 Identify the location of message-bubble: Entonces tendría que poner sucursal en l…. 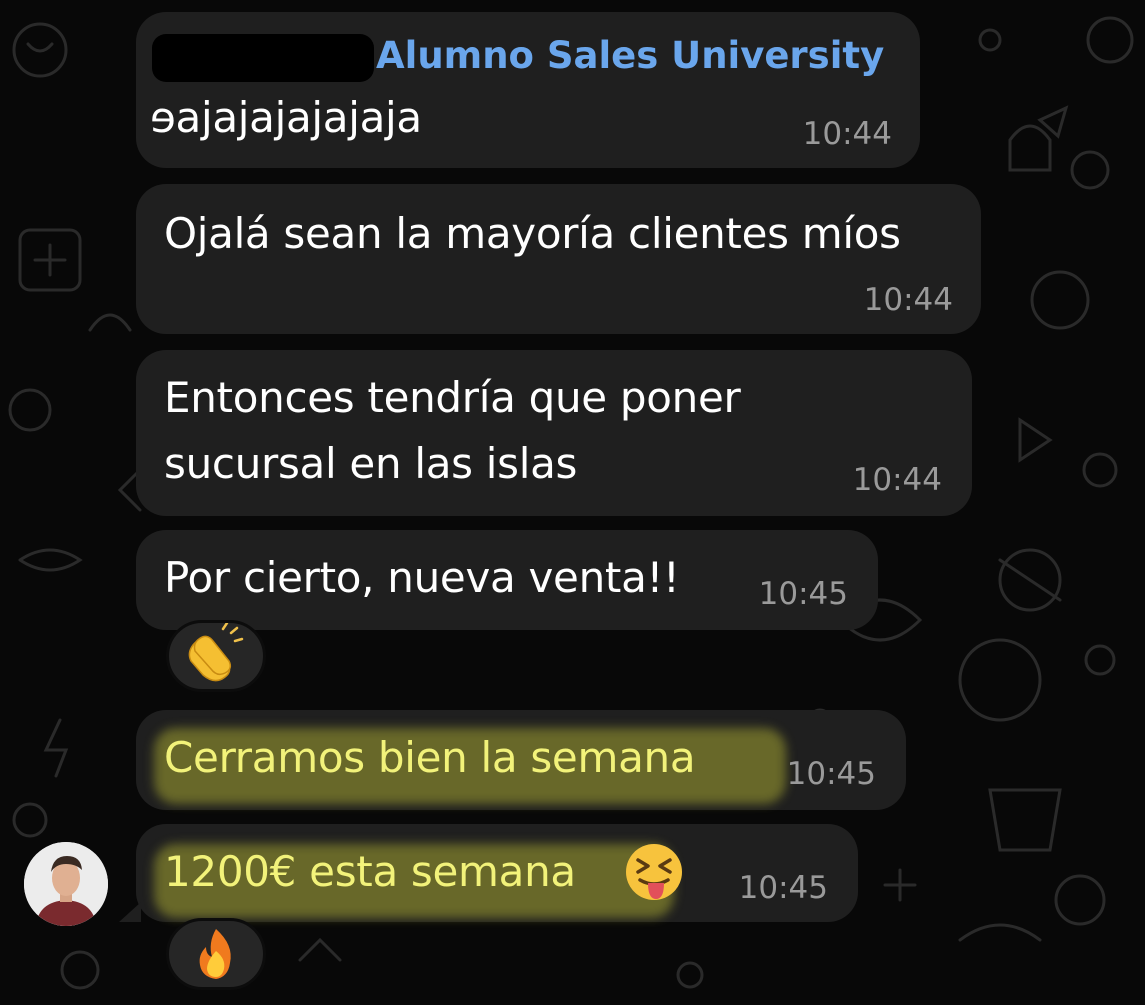
(554, 433).